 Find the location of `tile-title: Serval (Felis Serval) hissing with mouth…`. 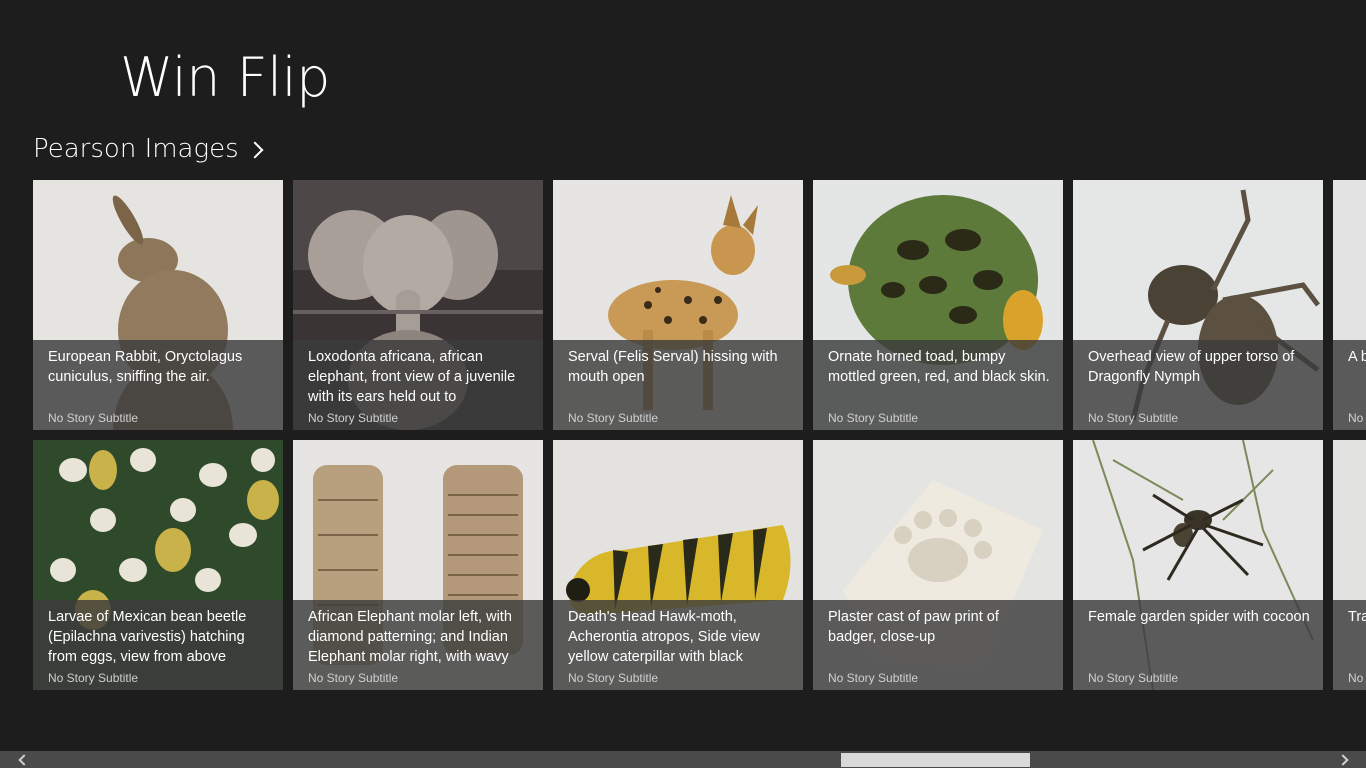

tile-title: Serval (Felis Serval) hissing with mouth… is located at coordinates (673, 367).